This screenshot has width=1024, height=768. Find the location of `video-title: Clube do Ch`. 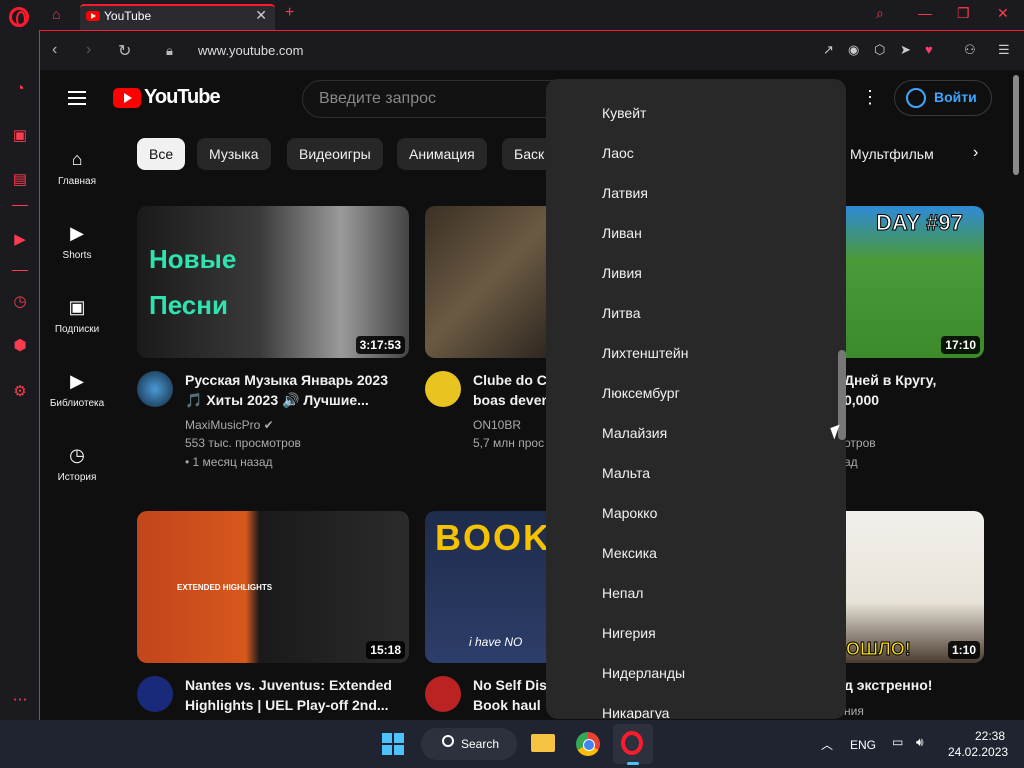

video-title: Clube do Ch is located at coordinates (514, 380).